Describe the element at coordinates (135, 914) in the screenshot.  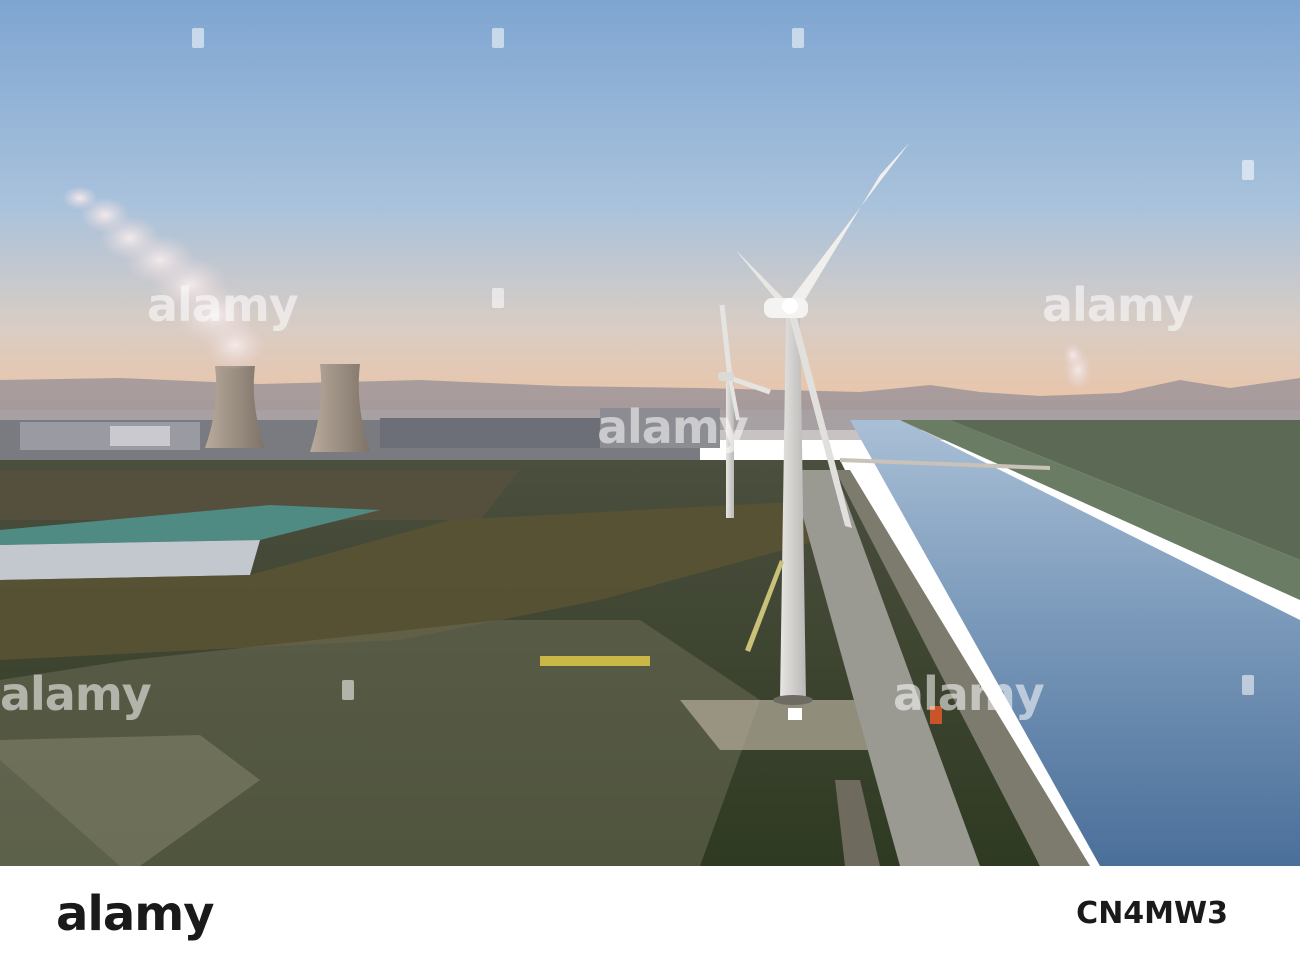
I see `alamy-logo: alamy` at that location.